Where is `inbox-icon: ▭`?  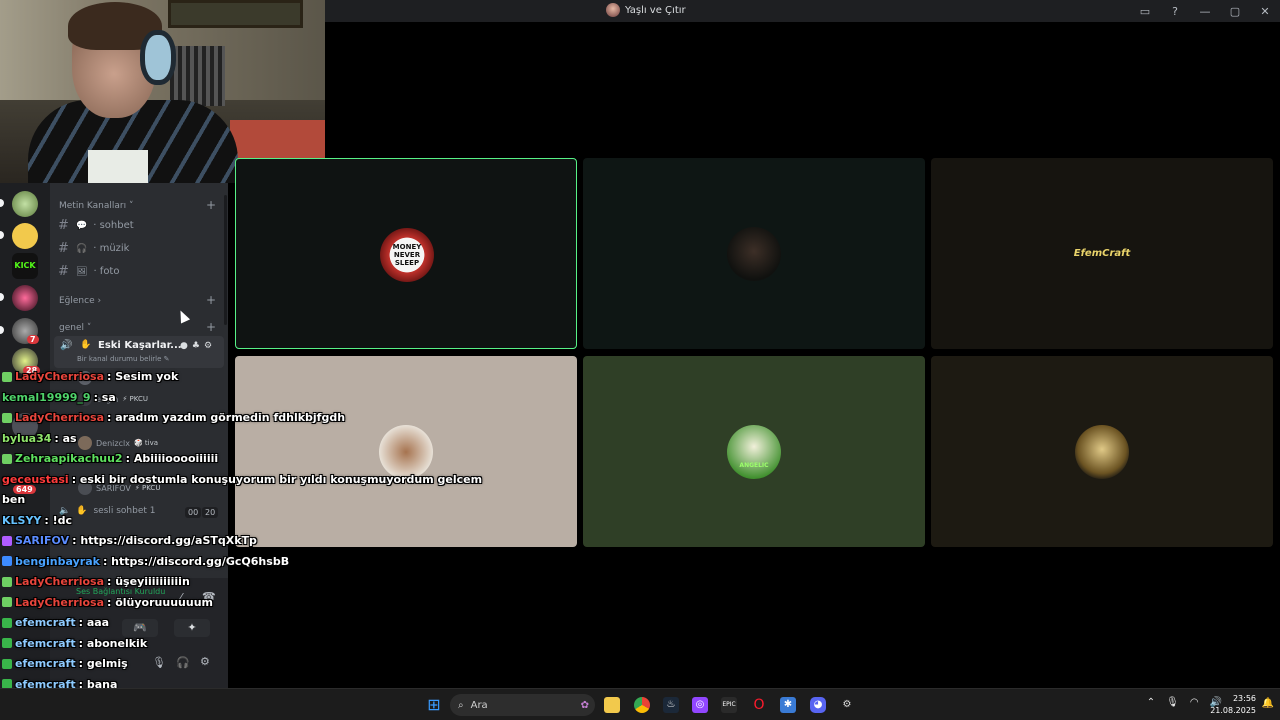
inbox-icon: ▭ is located at coordinates (1145, 11).